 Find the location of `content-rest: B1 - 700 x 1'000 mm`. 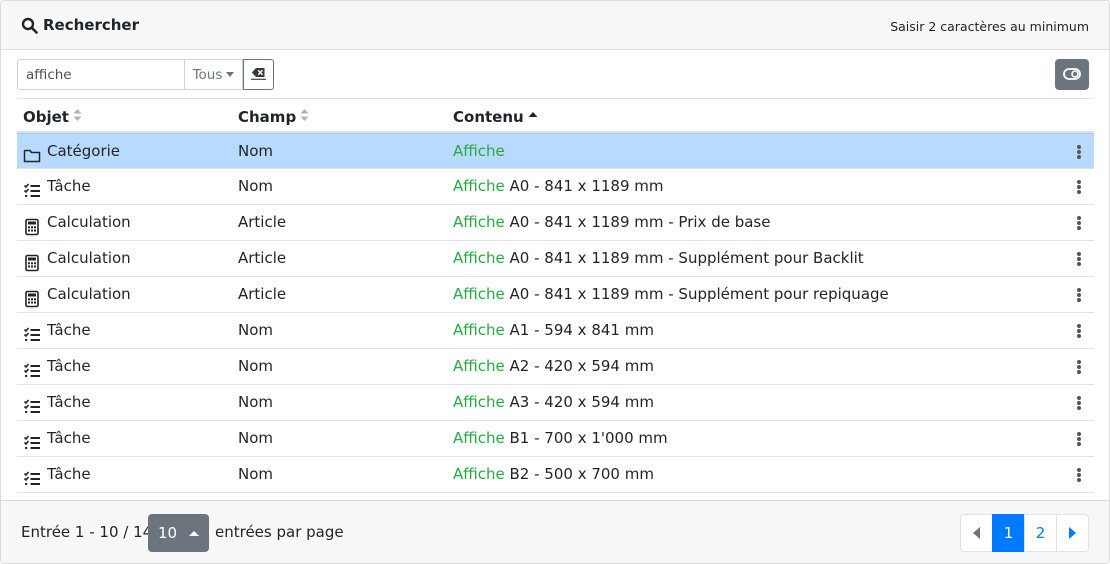

content-rest: B1 - 700 x 1'000 mm is located at coordinates (586, 438).